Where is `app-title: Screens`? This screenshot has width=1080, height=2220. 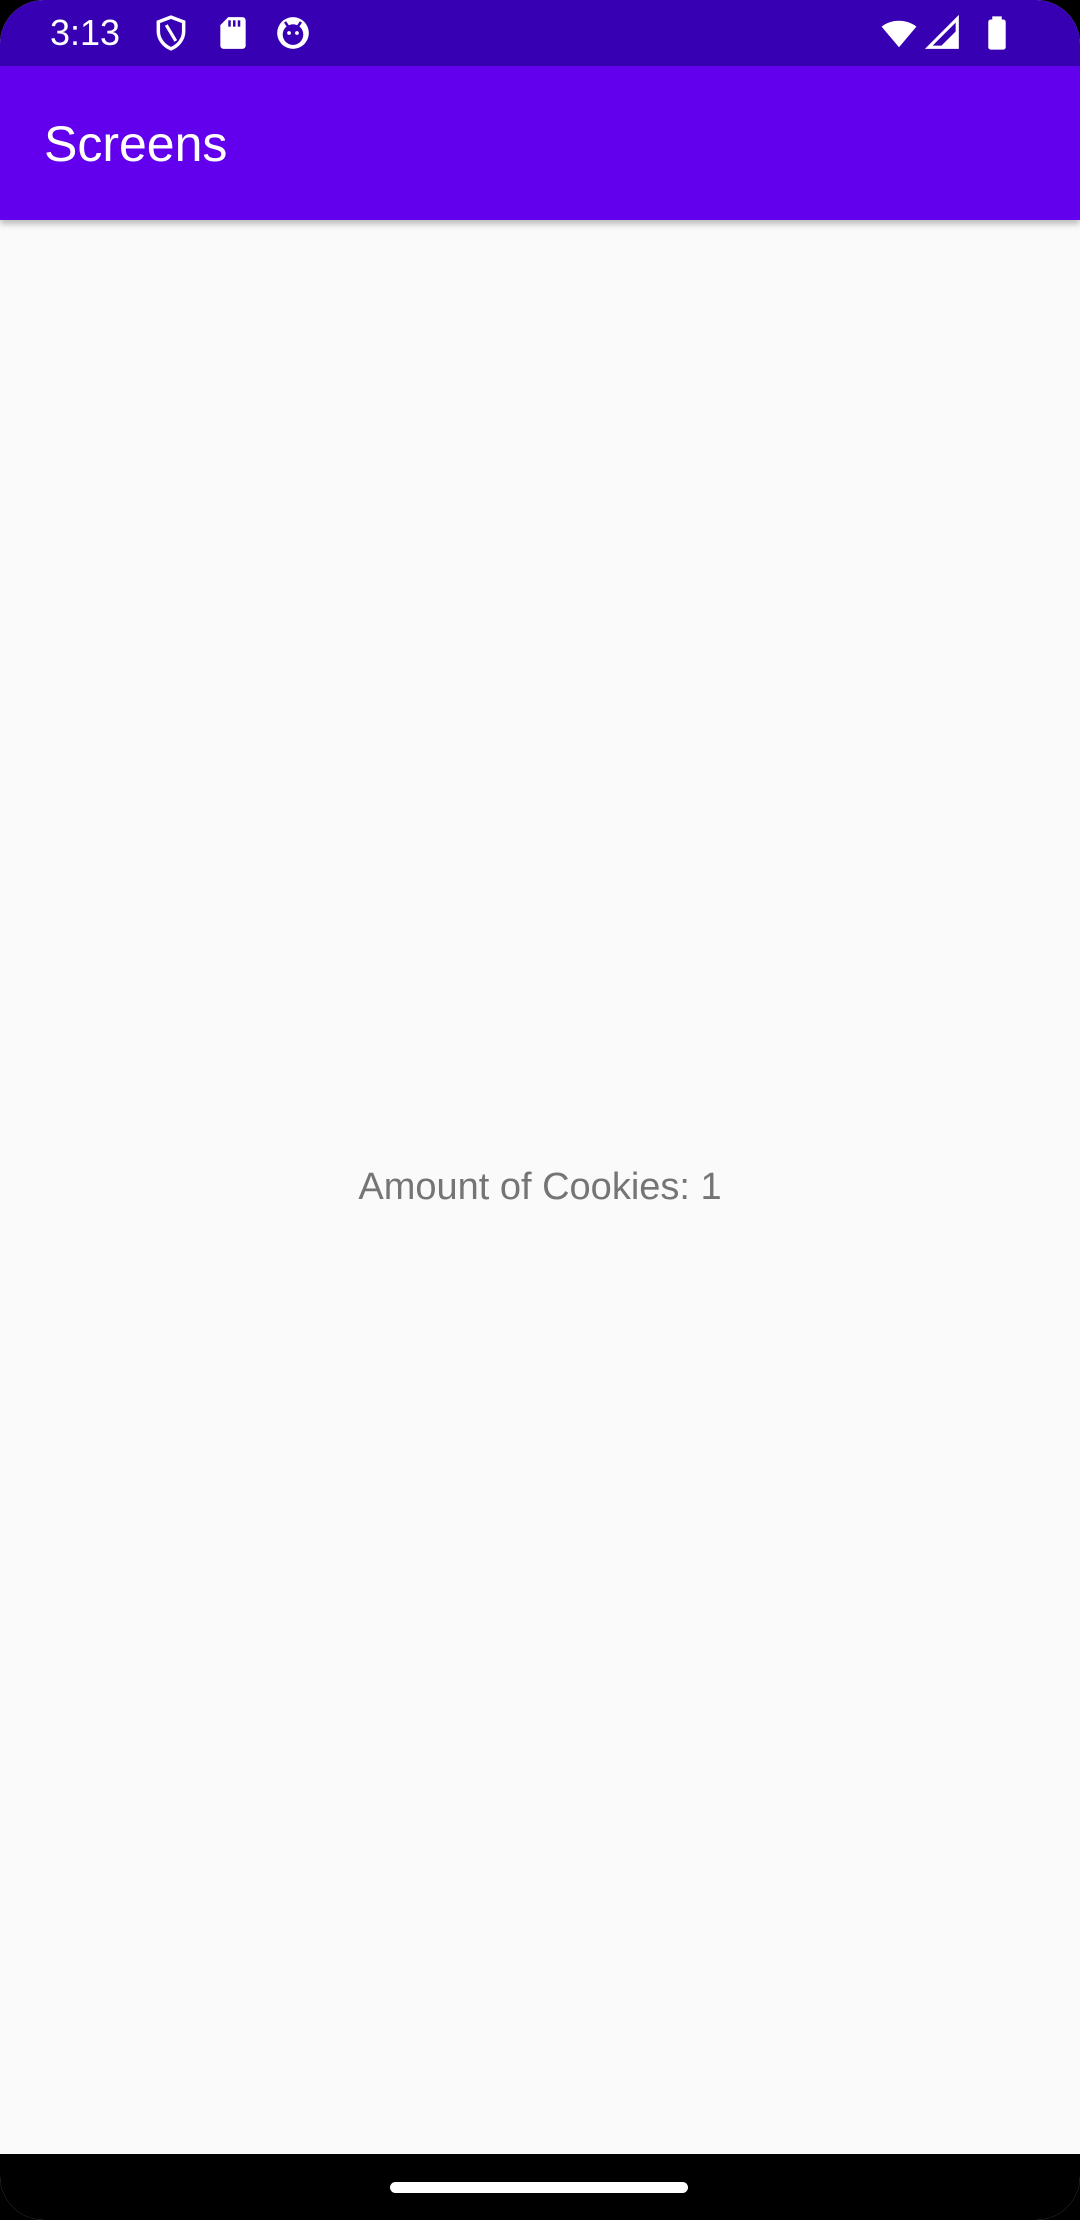 app-title: Screens is located at coordinates (136, 144).